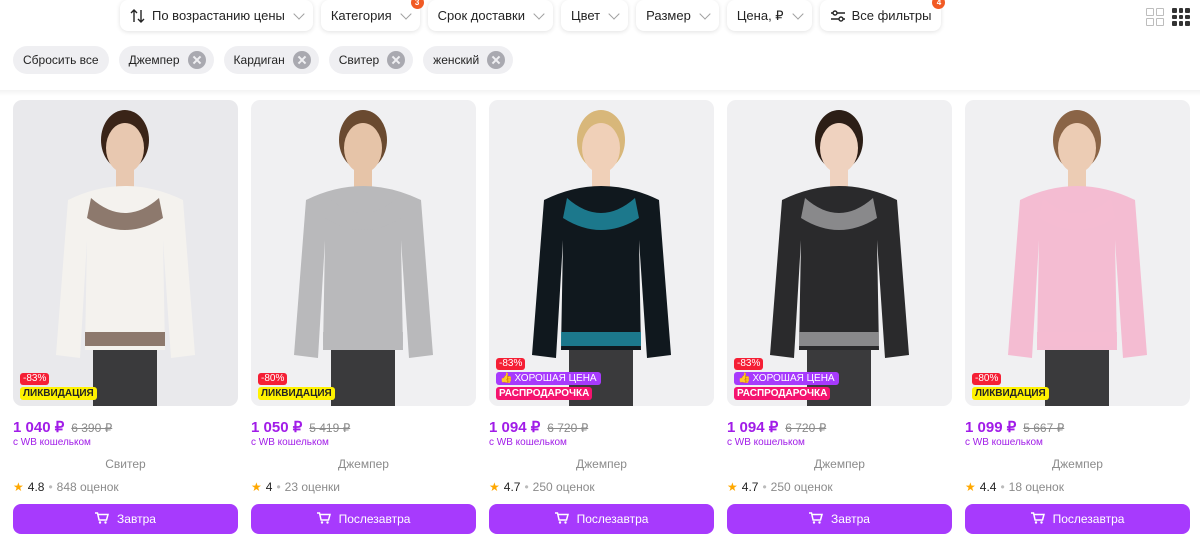  Describe the element at coordinates (882, 15) in the screenshot. I see `all-filters-button: Все фильтры 4` at that location.